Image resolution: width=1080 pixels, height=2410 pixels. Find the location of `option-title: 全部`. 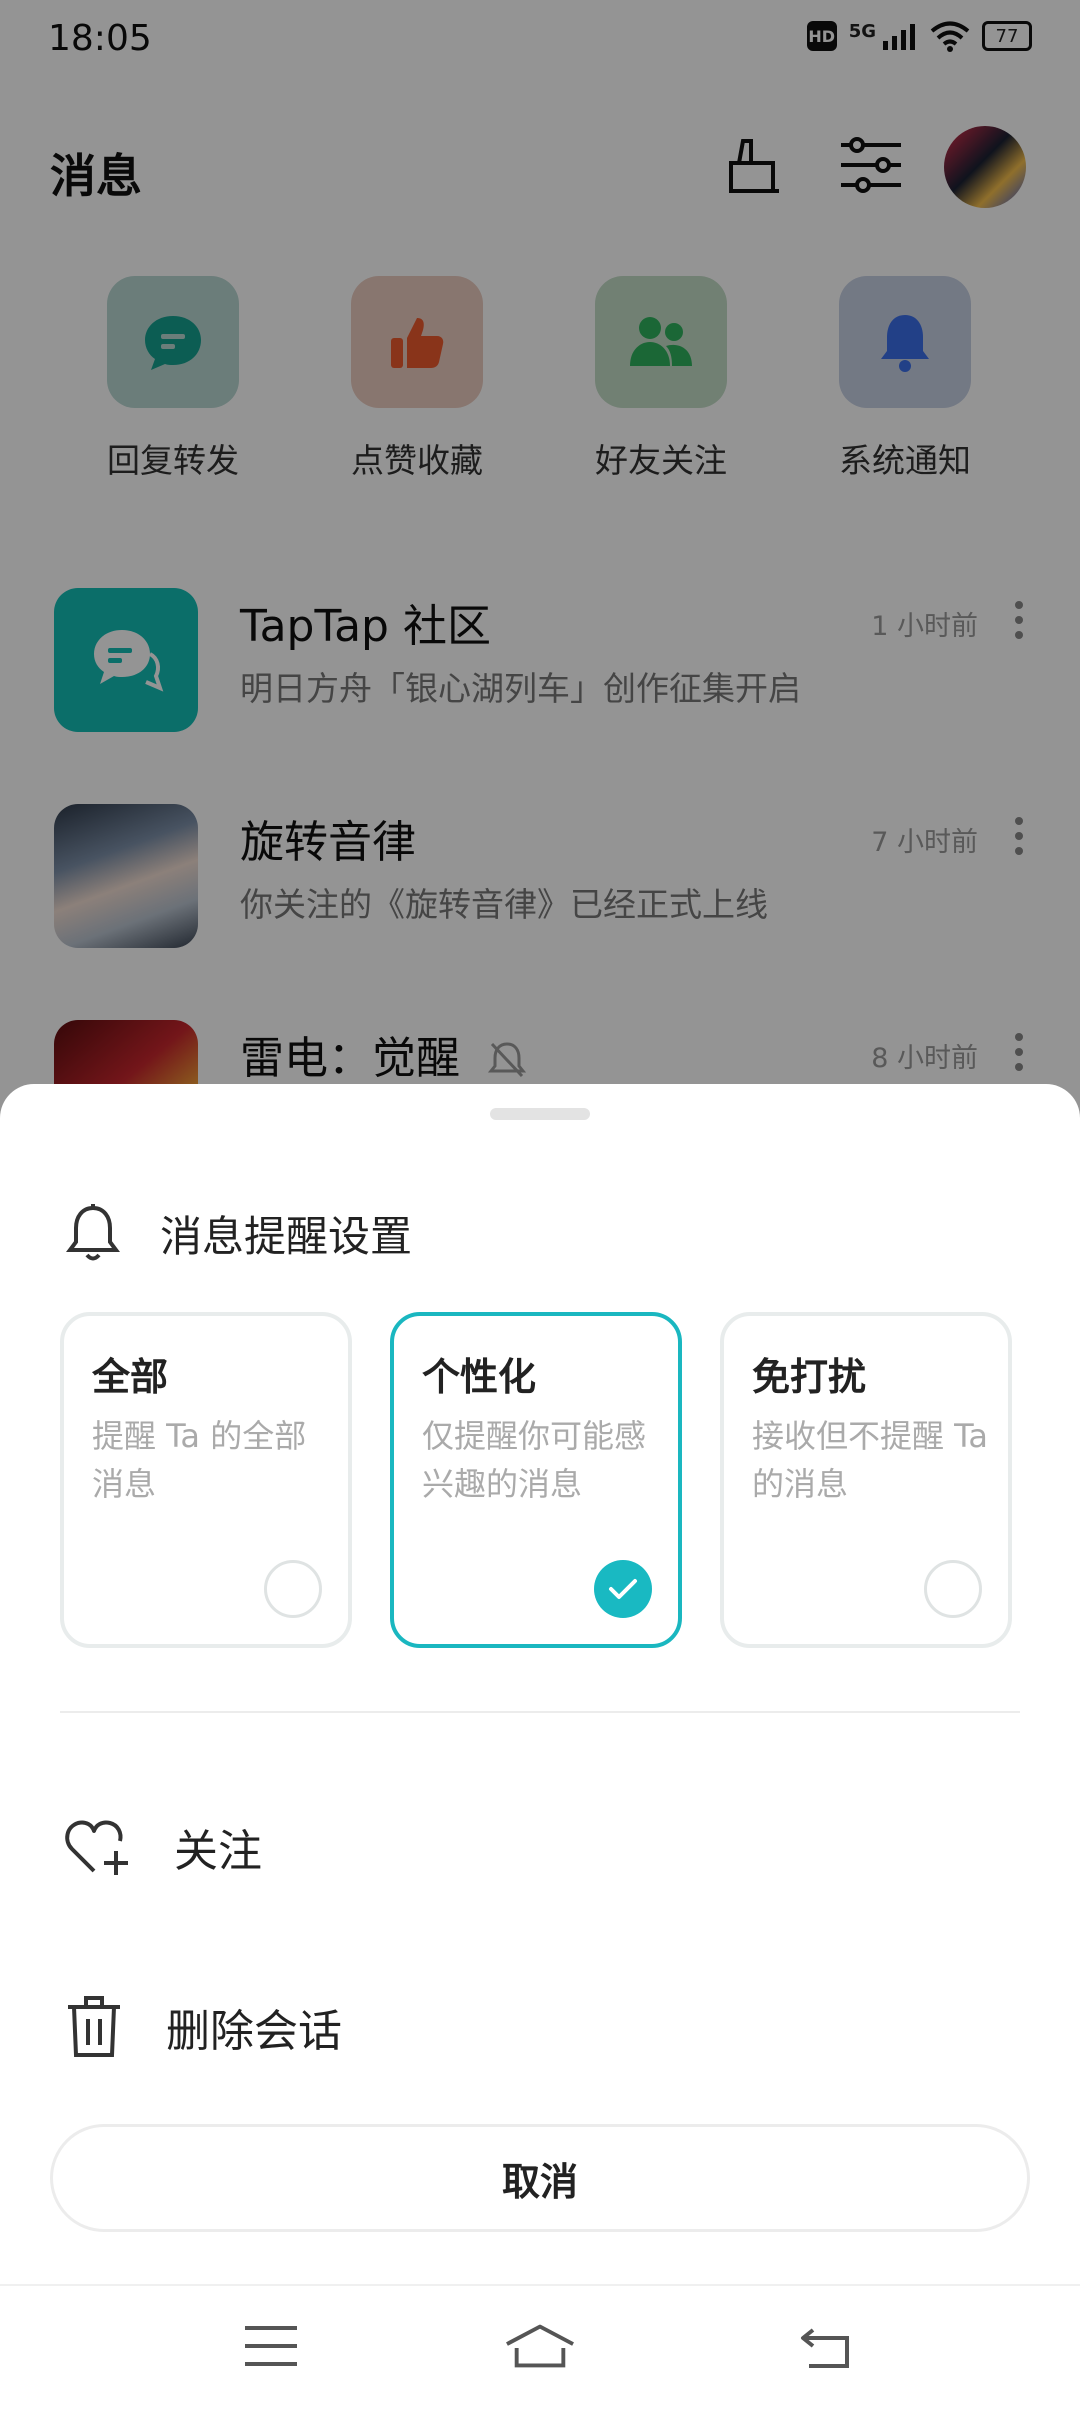

option-title: 全部 is located at coordinates (130, 1377).